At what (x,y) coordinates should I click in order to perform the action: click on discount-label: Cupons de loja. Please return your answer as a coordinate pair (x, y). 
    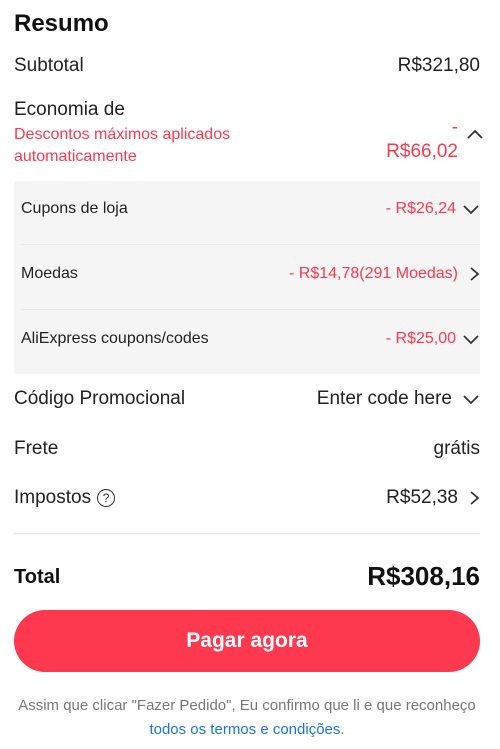
    Looking at the image, I should click on (74, 208).